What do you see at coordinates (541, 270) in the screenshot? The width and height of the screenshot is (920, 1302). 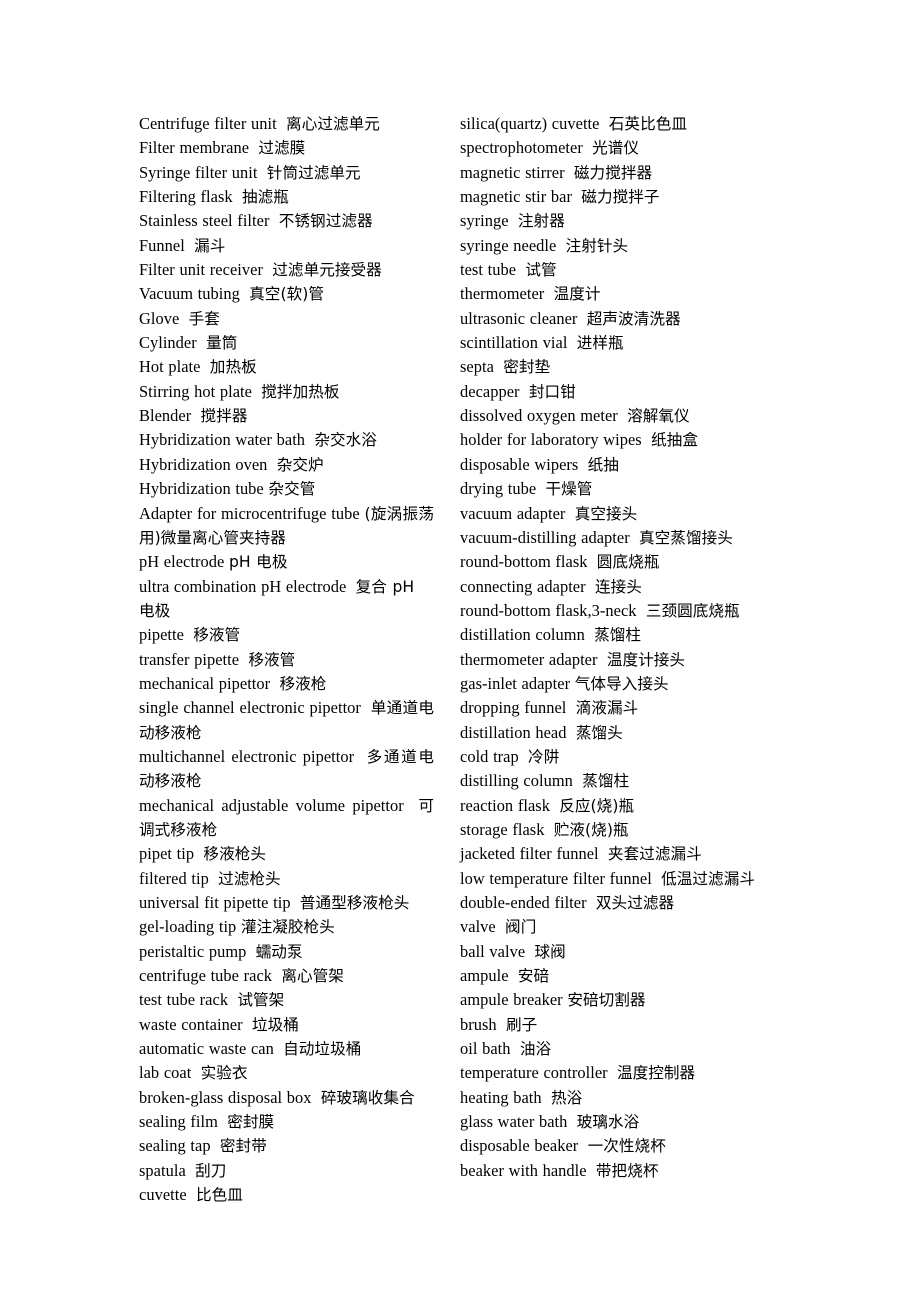 I see `glossary-term-zh: 试管` at bounding box center [541, 270].